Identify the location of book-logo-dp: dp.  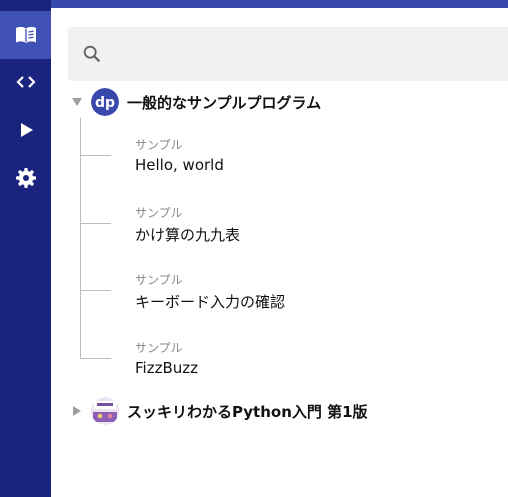
(105, 102).